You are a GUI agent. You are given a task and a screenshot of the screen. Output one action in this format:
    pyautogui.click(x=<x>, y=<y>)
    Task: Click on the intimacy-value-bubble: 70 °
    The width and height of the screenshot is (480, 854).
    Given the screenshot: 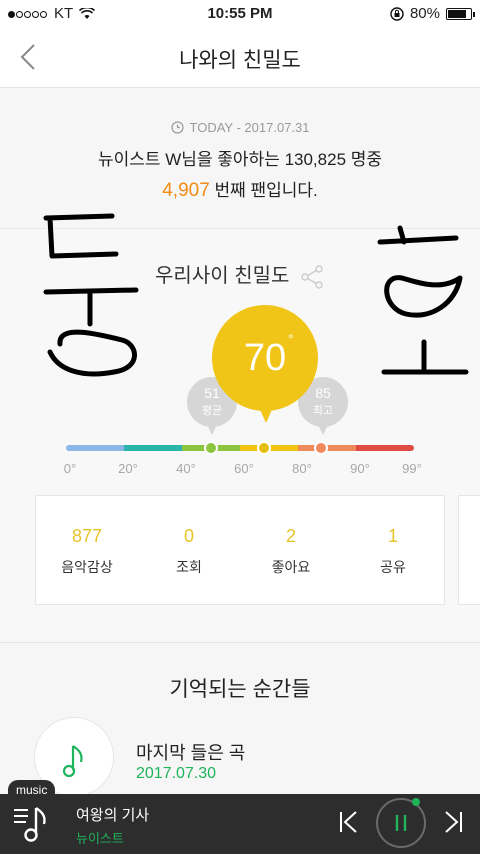 What is the action you would take?
    pyautogui.click(x=265, y=364)
    